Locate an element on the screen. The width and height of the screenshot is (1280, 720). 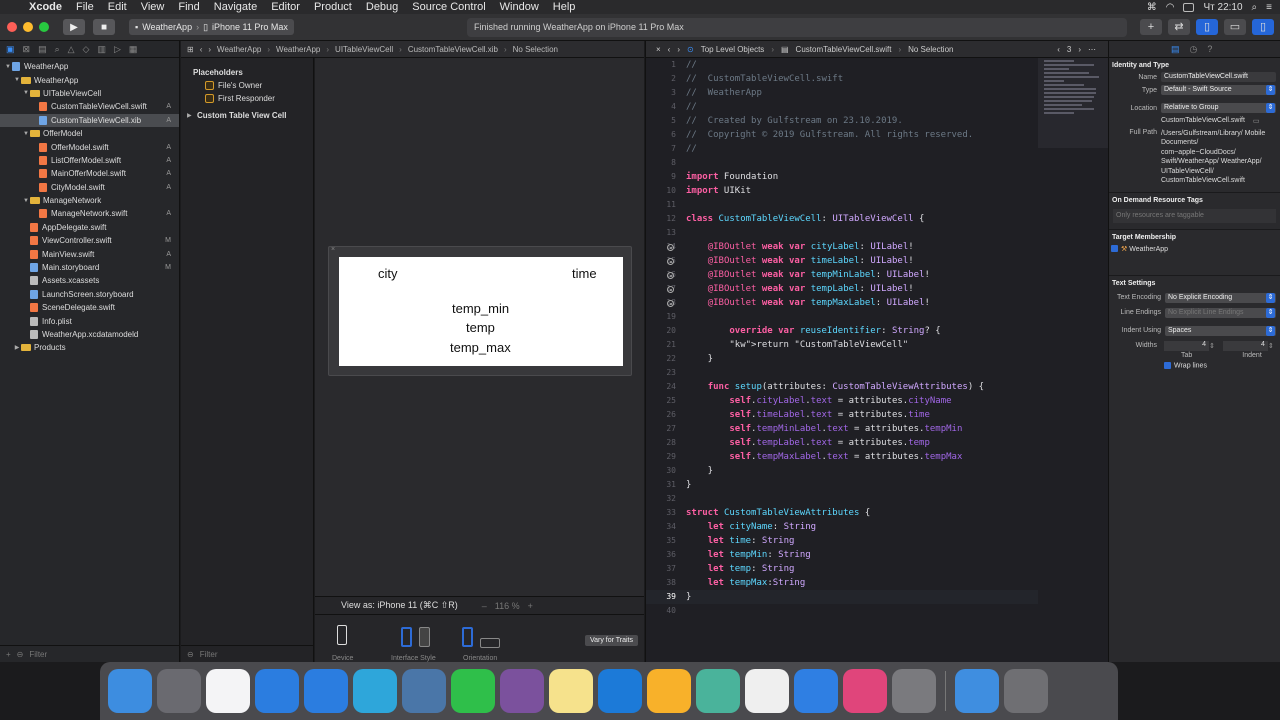
nav-row: ▼ ManageNetwork is located at coordinates (89, 200).